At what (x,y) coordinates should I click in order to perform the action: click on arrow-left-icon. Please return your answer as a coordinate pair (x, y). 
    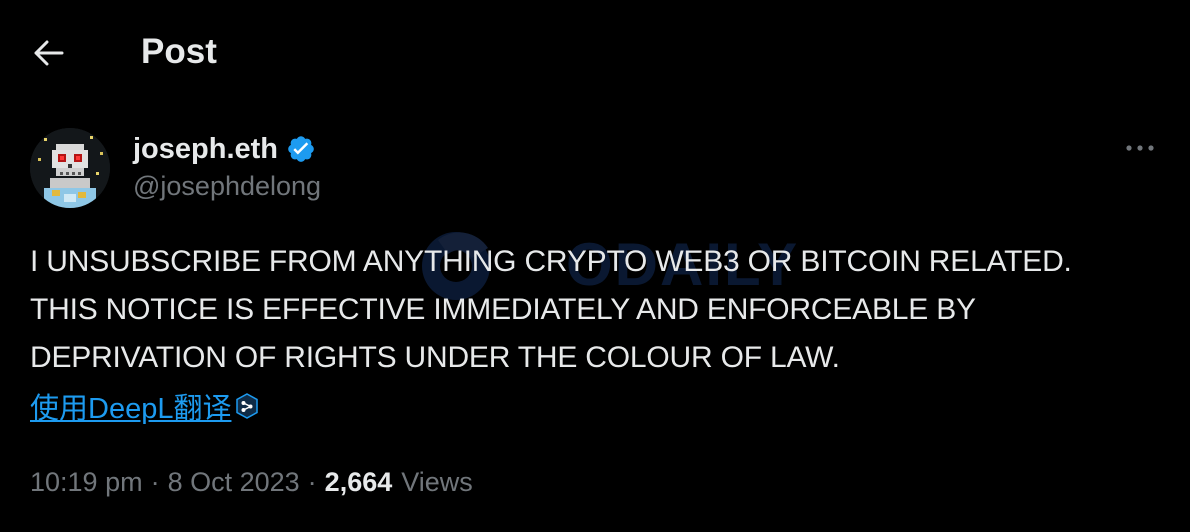
    Looking at the image, I should click on (49, 53).